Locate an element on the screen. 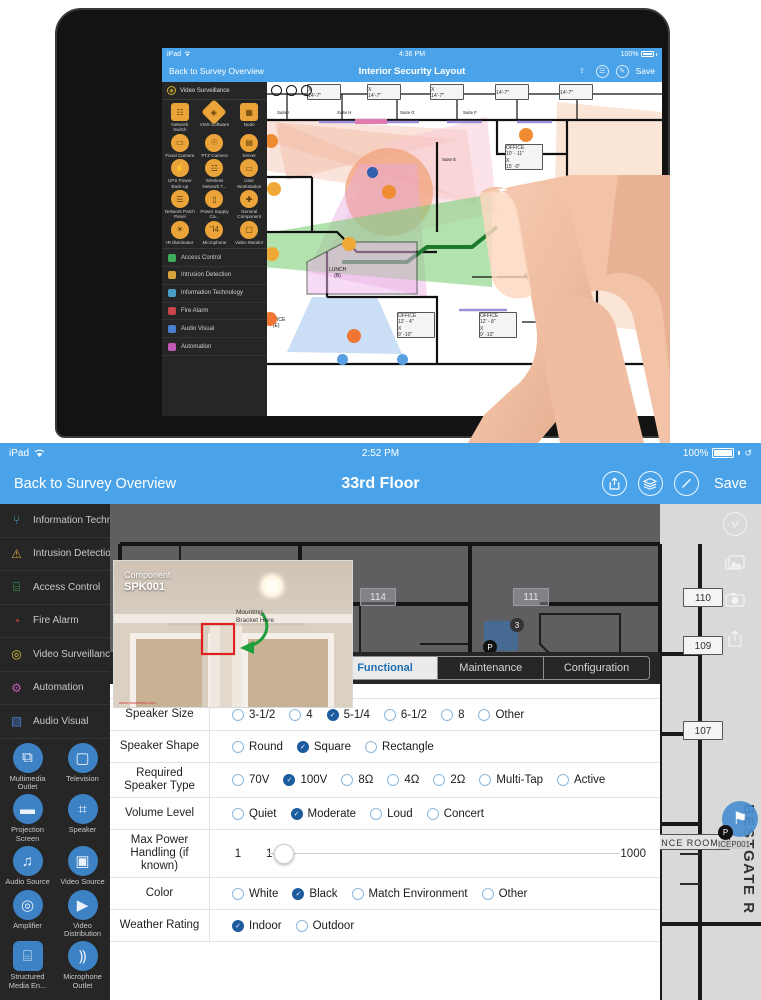 The image size is (761, 1000). palette-item-1: ◈ VMS Software is located at coordinates (215, 116).